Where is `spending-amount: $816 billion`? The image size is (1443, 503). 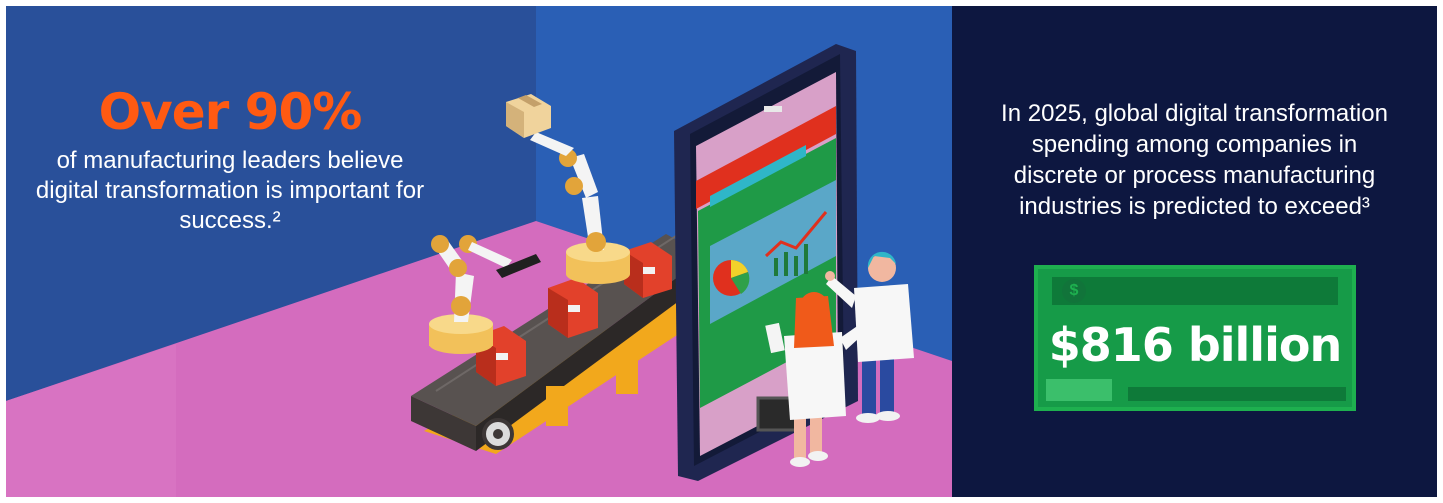
spending-amount: $816 billion is located at coordinates (1195, 345).